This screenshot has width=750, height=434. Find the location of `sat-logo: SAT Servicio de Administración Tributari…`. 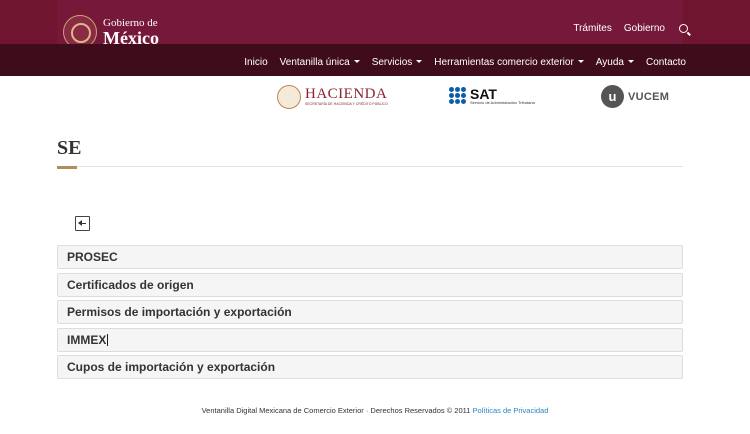

sat-logo: SAT Servicio de Administración Tributari… is located at coordinates (492, 96).